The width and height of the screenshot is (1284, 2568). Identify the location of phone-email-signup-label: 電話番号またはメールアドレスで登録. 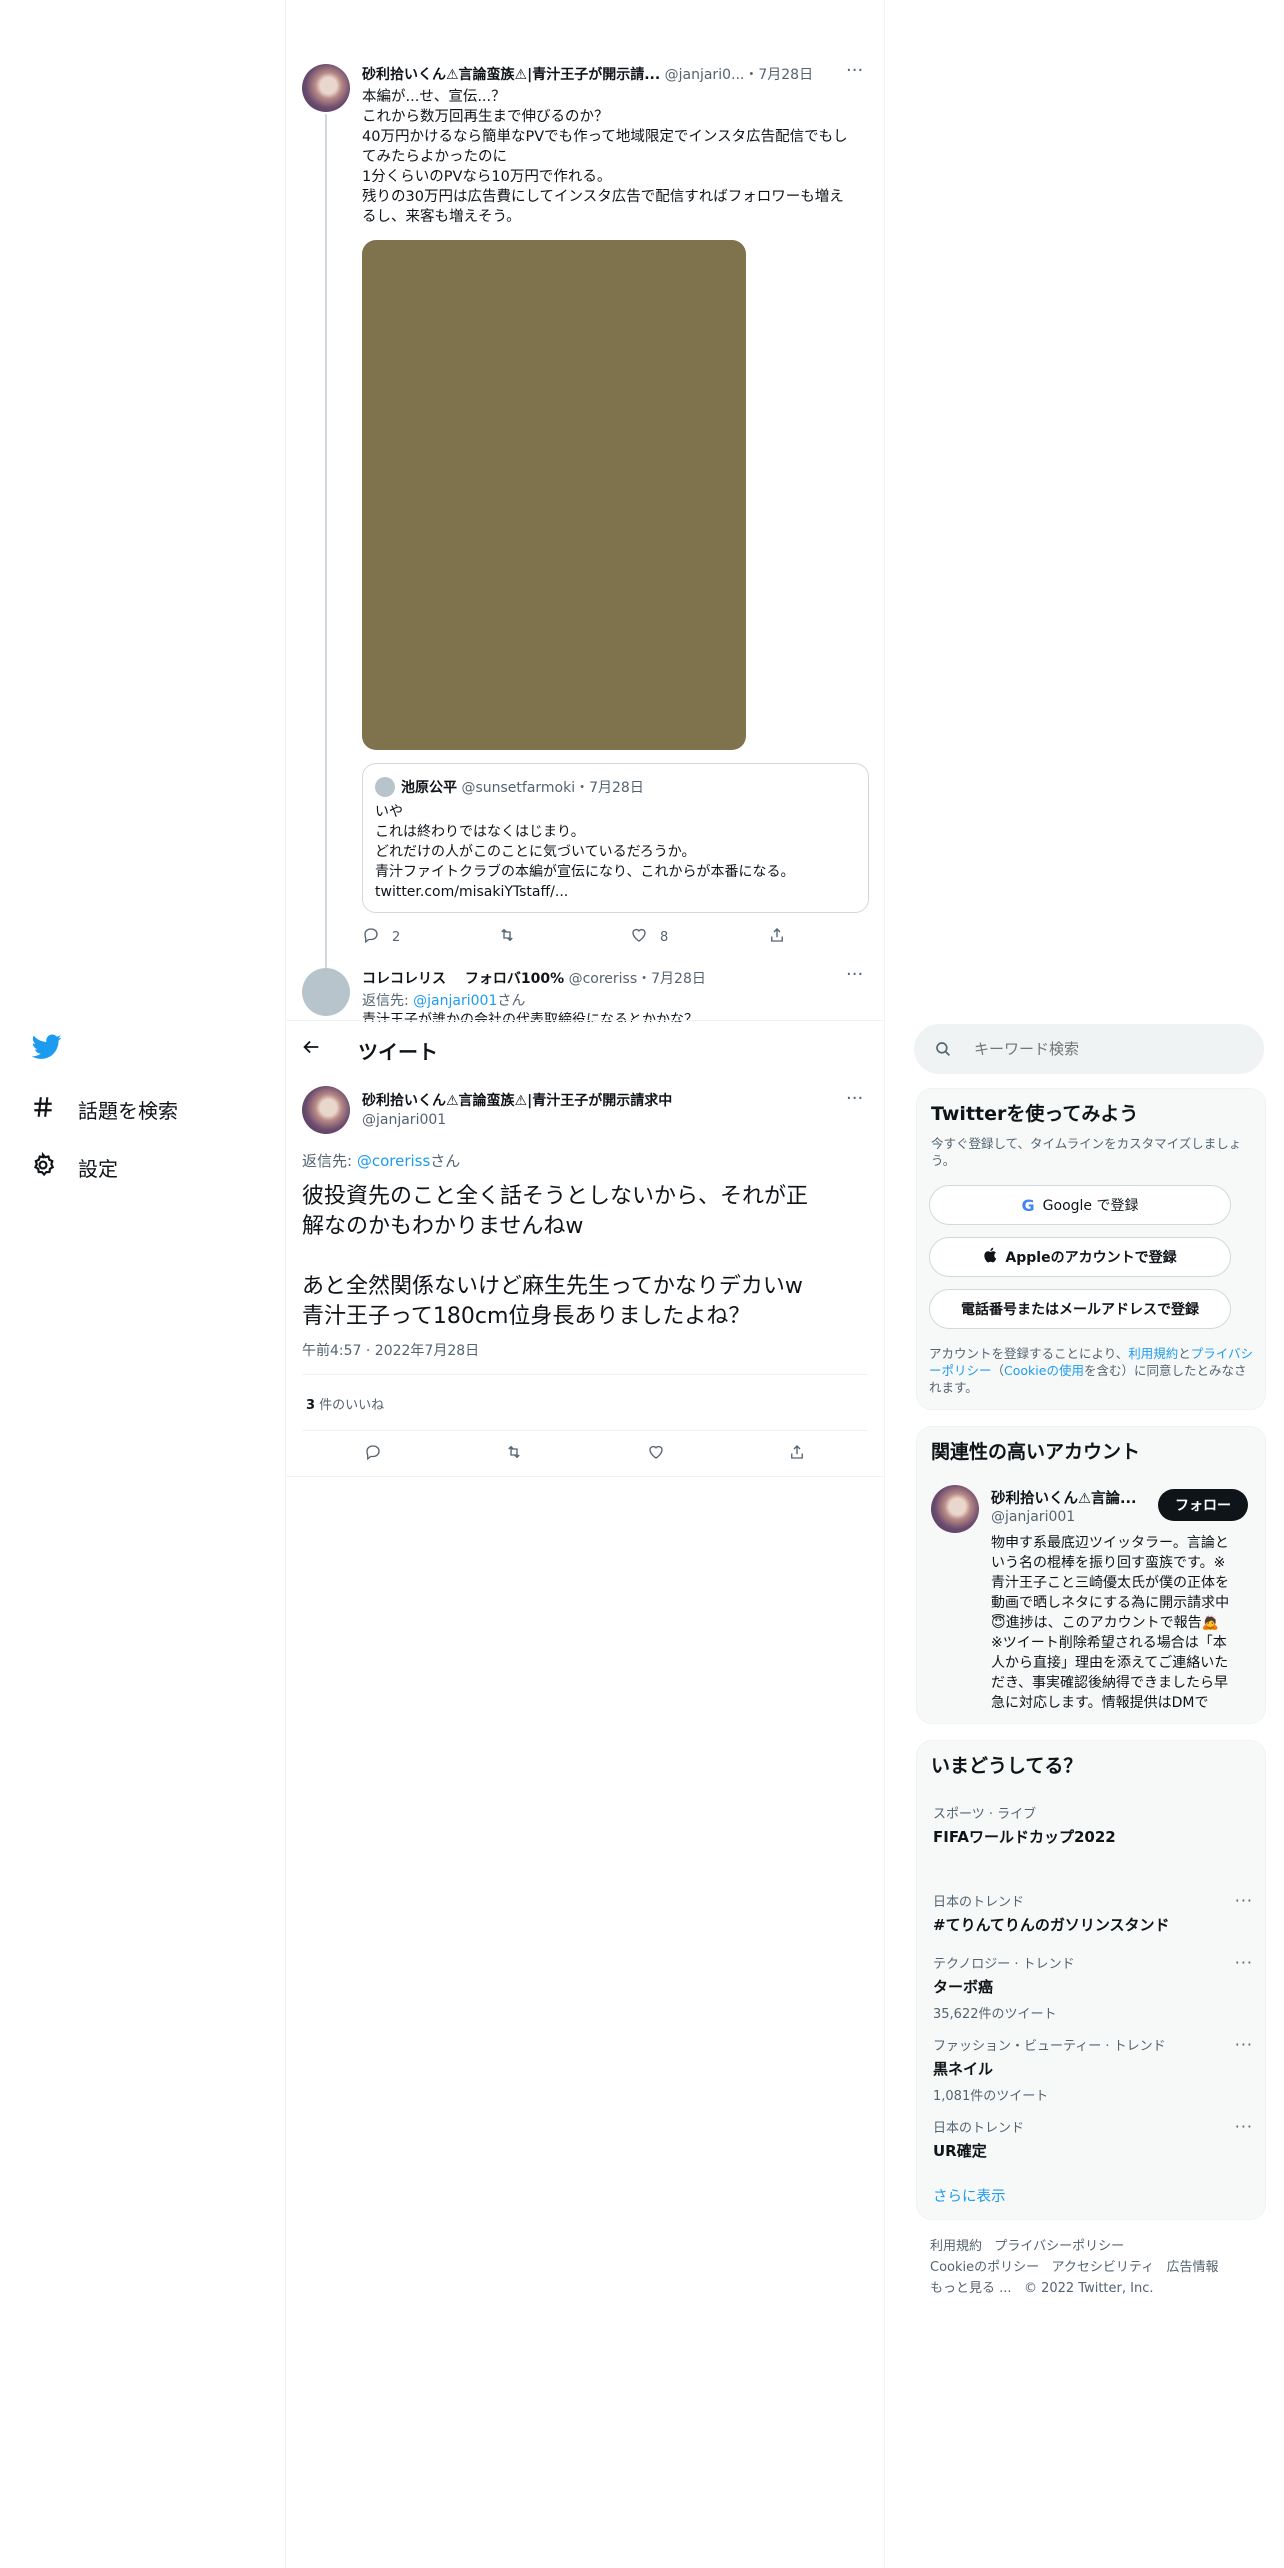
(1080, 1310).